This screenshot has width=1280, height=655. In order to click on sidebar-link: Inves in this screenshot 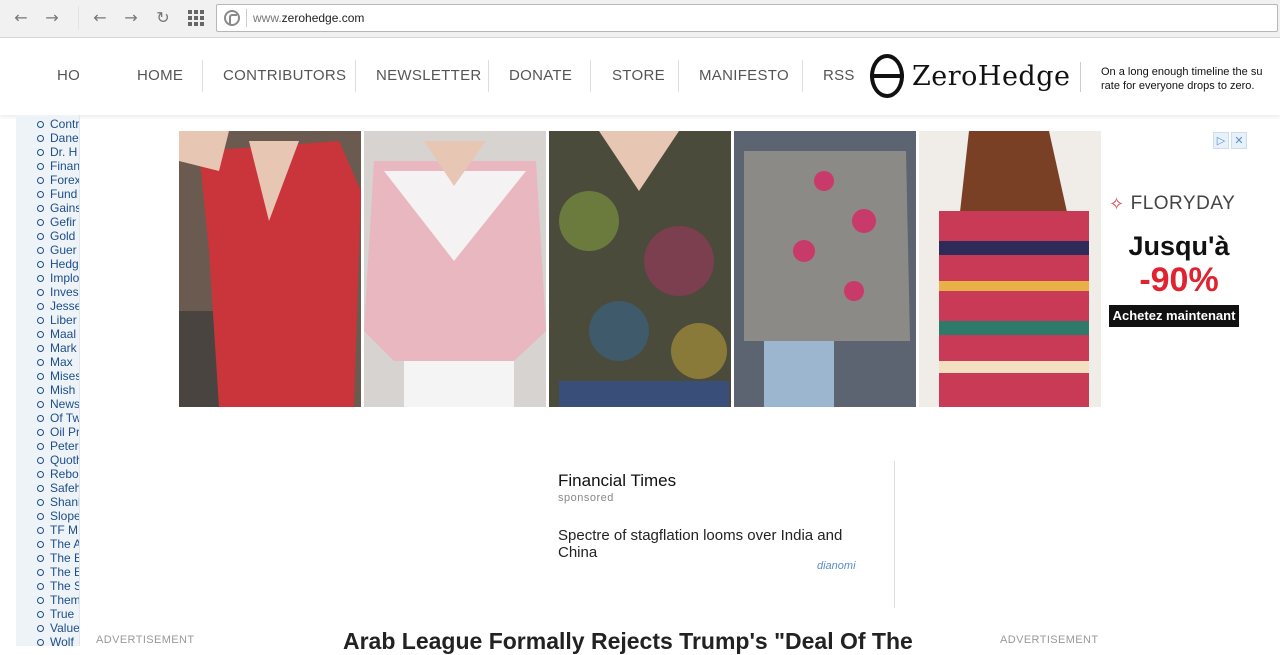, I will do `click(47, 292)`.